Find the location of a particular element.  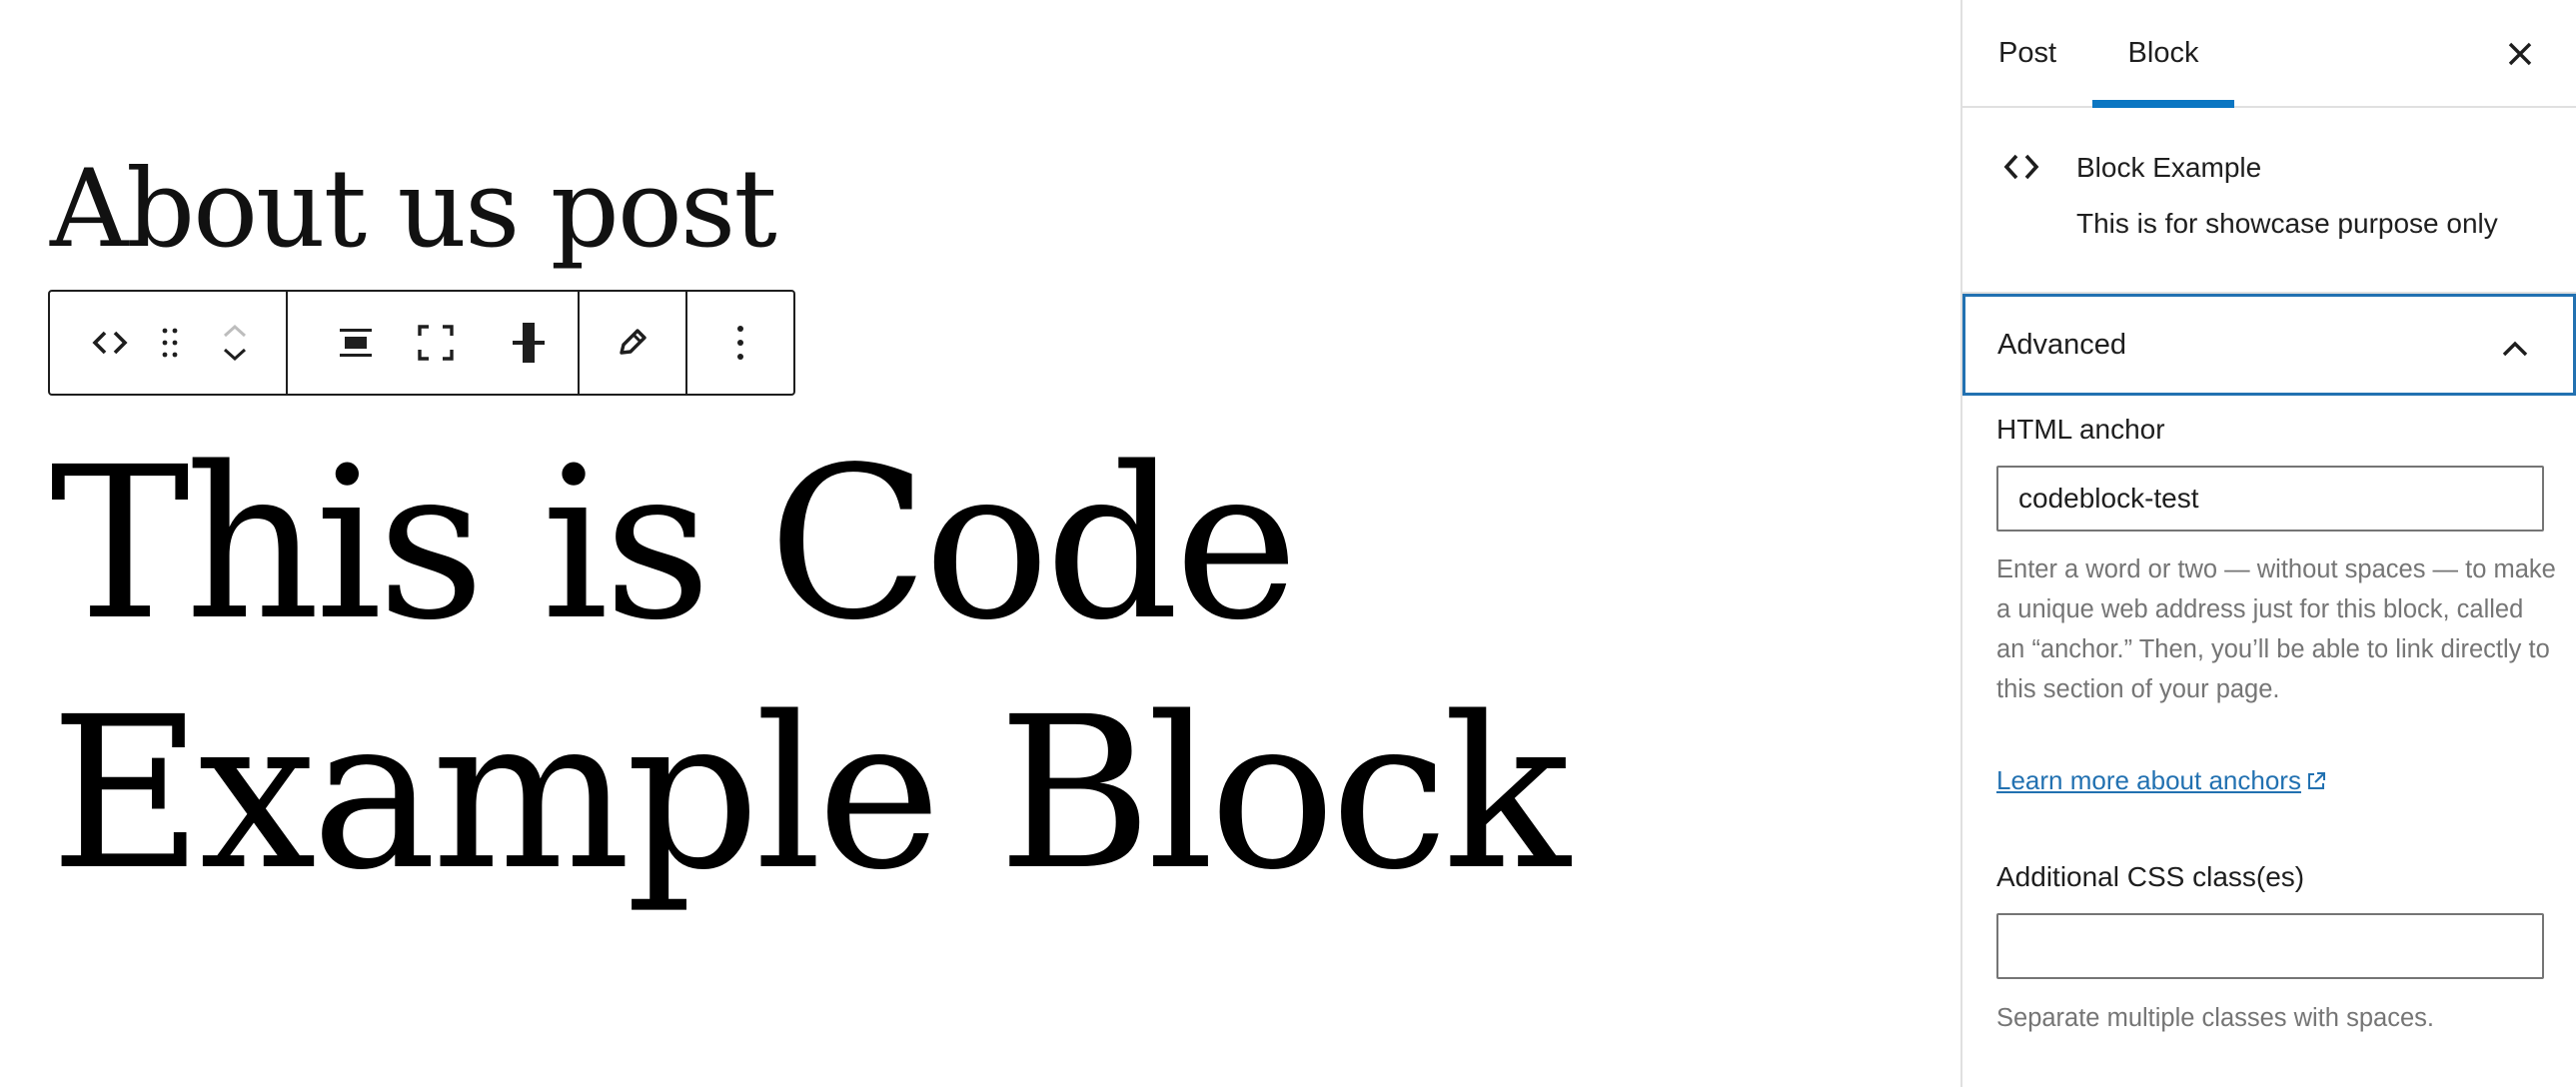

toolbar-group-edit is located at coordinates (633, 343).